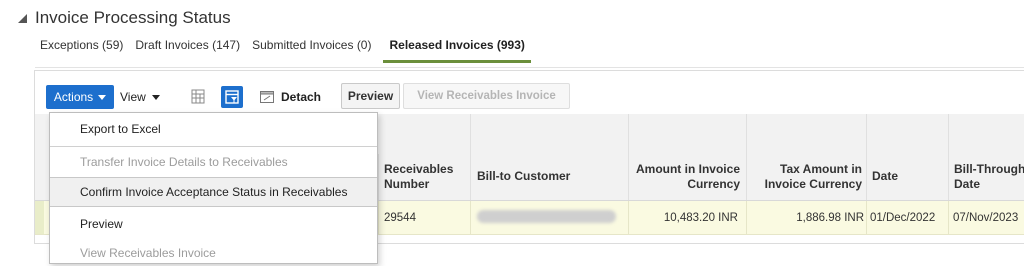 The width and height of the screenshot is (1024, 266). What do you see at coordinates (457, 50) in the screenshot?
I see `tab-released-invoices: Released Invoices (993)` at bounding box center [457, 50].